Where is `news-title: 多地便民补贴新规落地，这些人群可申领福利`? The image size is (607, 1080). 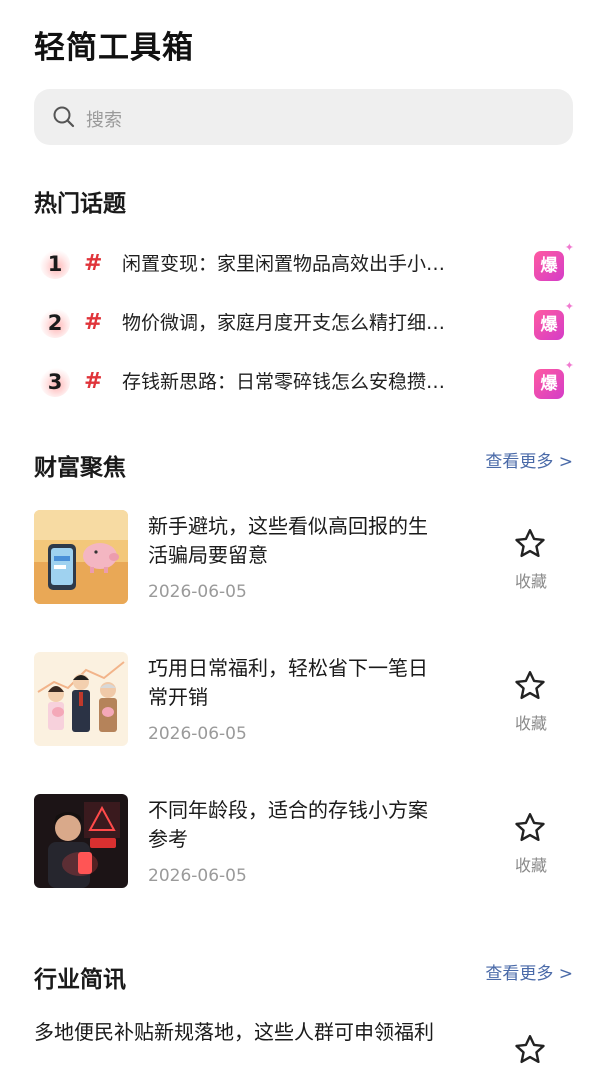 news-title: 多地便民补贴新规落地，这些人群可申领福利 is located at coordinates (234, 1032).